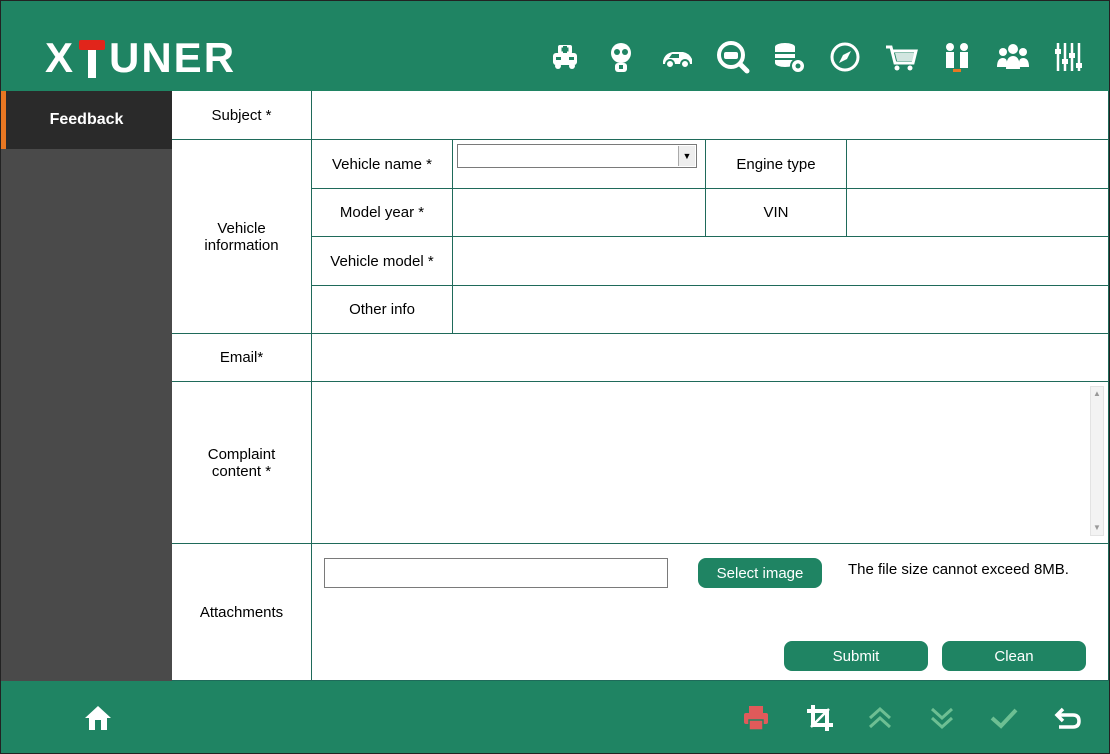  I want to click on home-icon, so click(98, 718).